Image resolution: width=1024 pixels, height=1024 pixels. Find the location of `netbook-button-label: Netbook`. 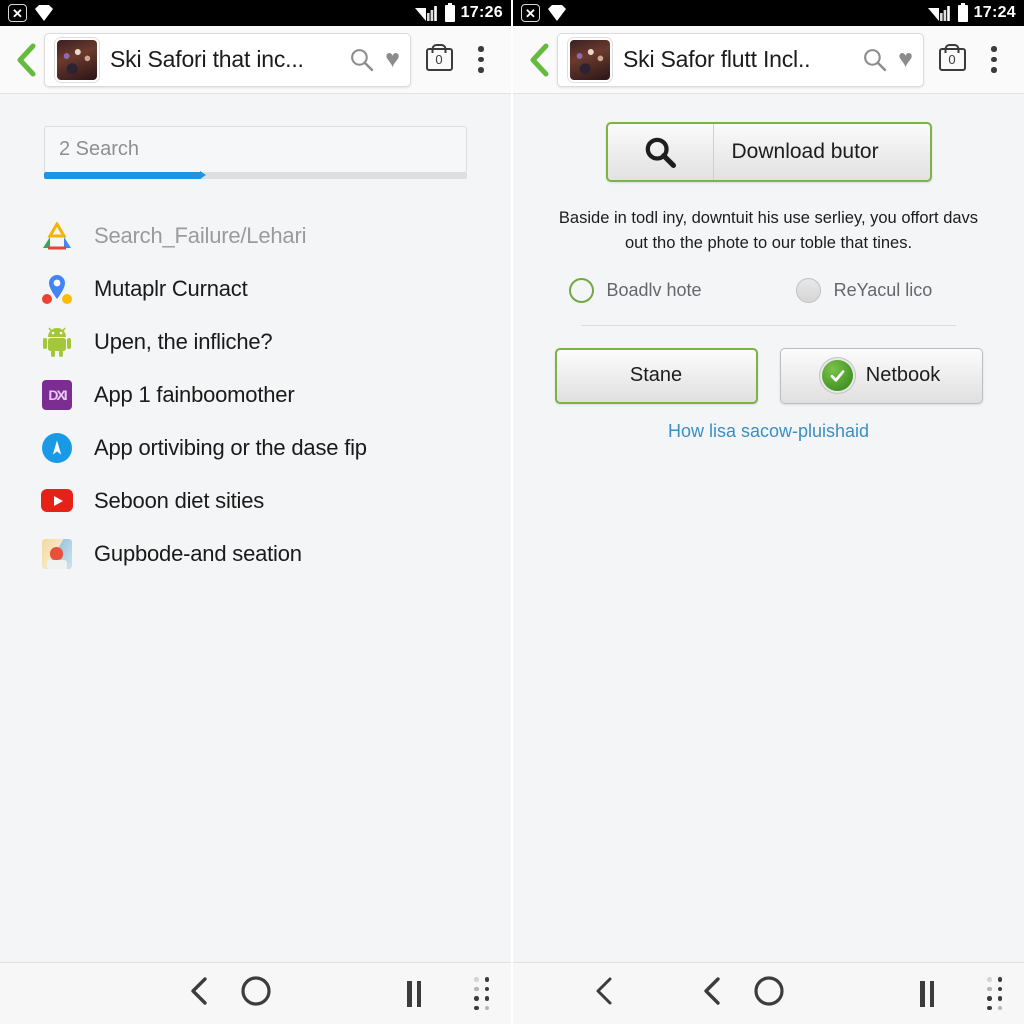

netbook-button-label: Netbook is located at coordinates (903, 375).